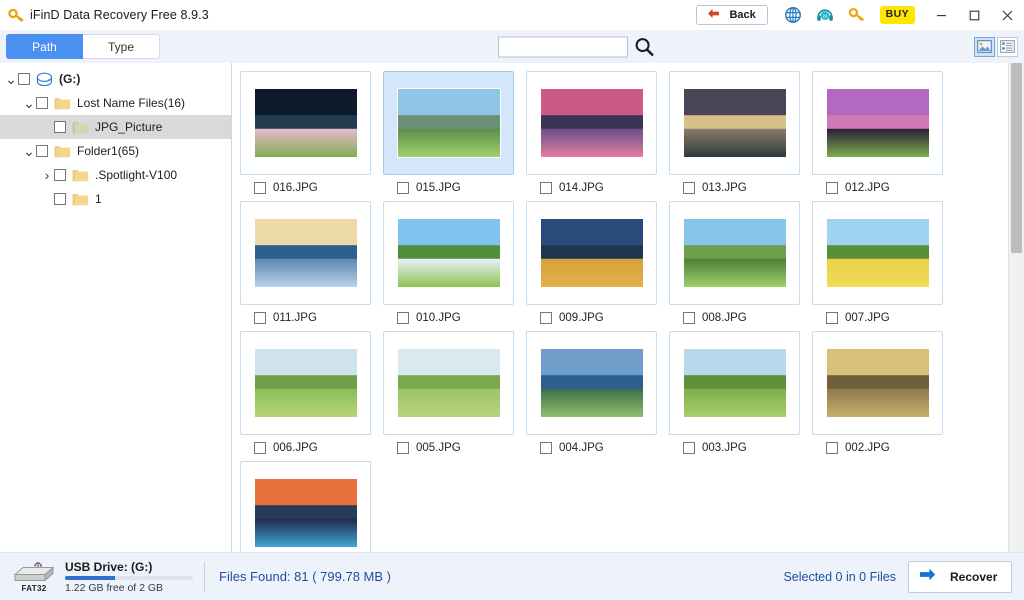  I want to click on grid-scrollbar, so click(1016, 307).